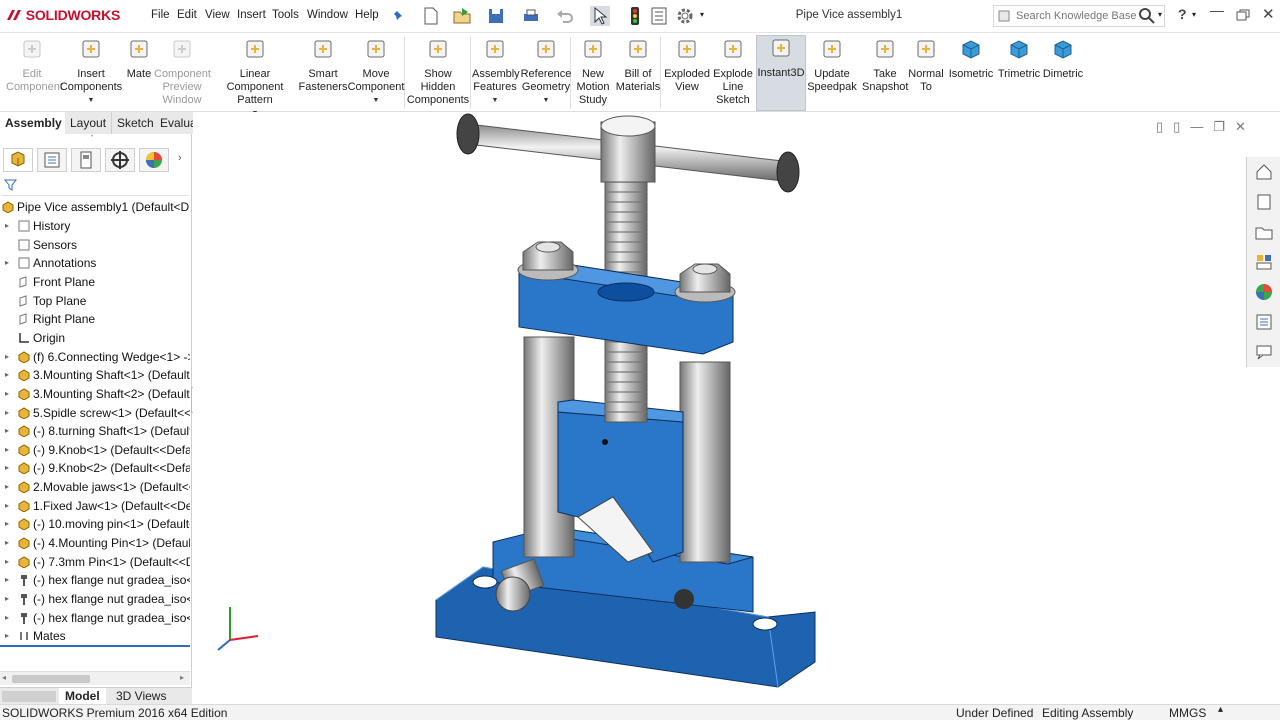 This screenshot has height=720, width=1280. I want to click on tree-item: ▸ (-) hex flange nut gradea_iso<3, so click(95, 618).